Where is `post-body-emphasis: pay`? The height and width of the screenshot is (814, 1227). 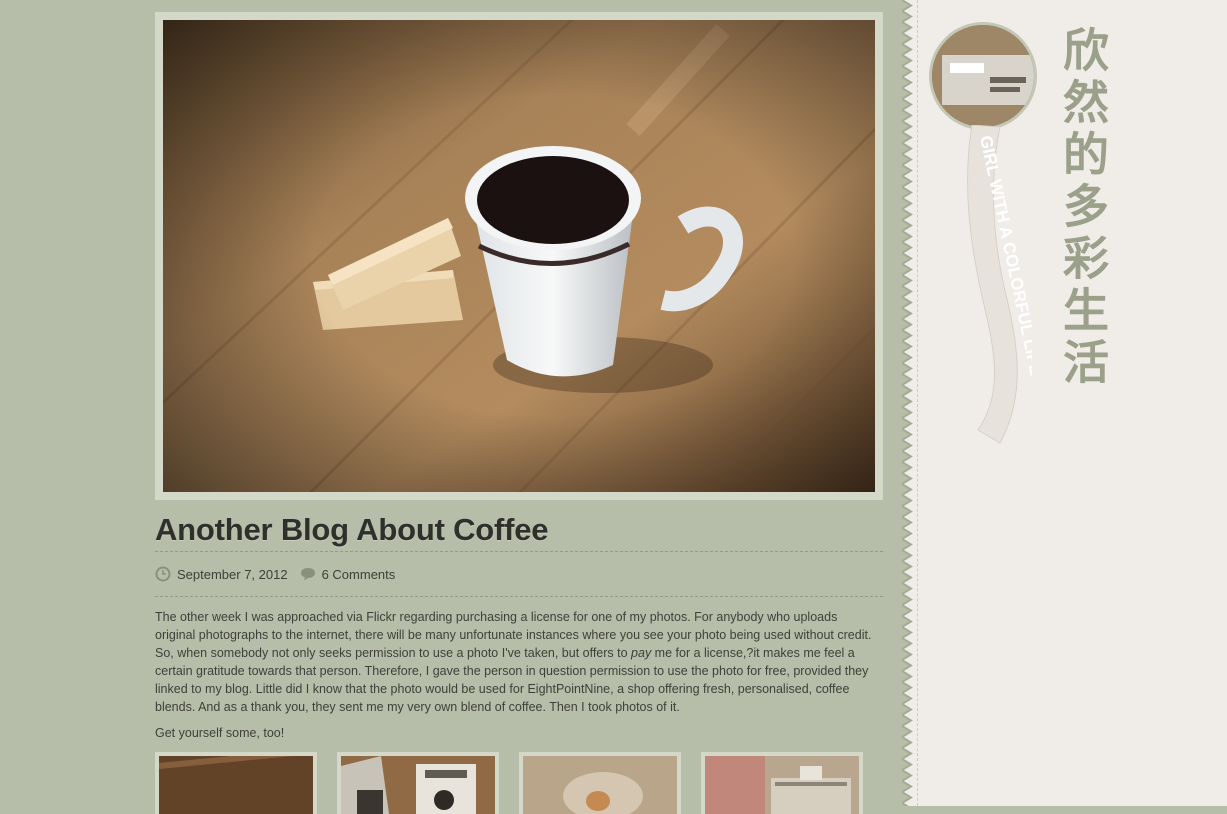
post-body-emphasis: pay is located at coordinates (641, 653).